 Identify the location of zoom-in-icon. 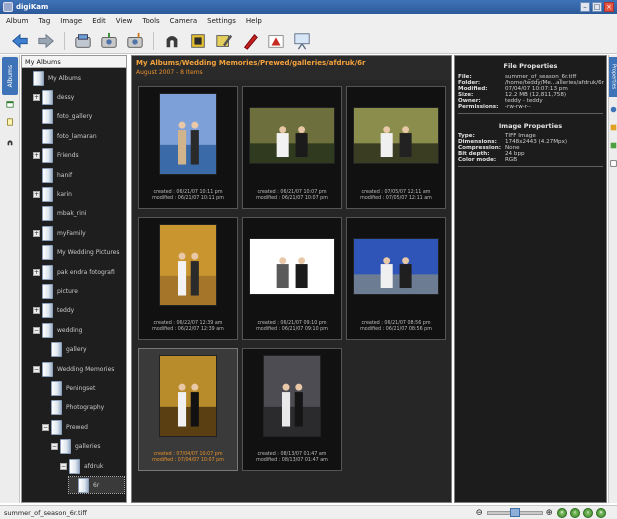
(550, 513).